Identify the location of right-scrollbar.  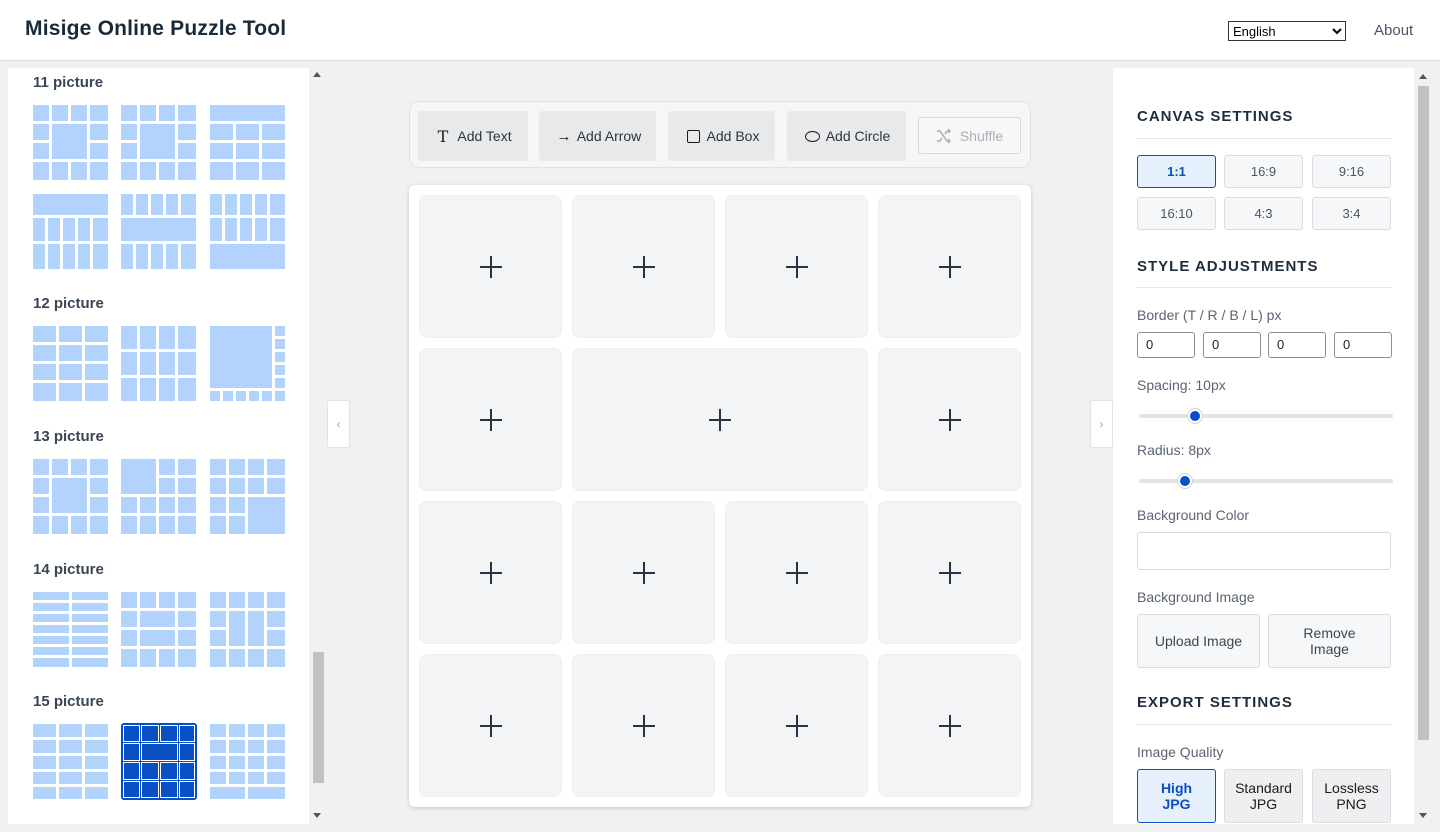
(1423, 446).